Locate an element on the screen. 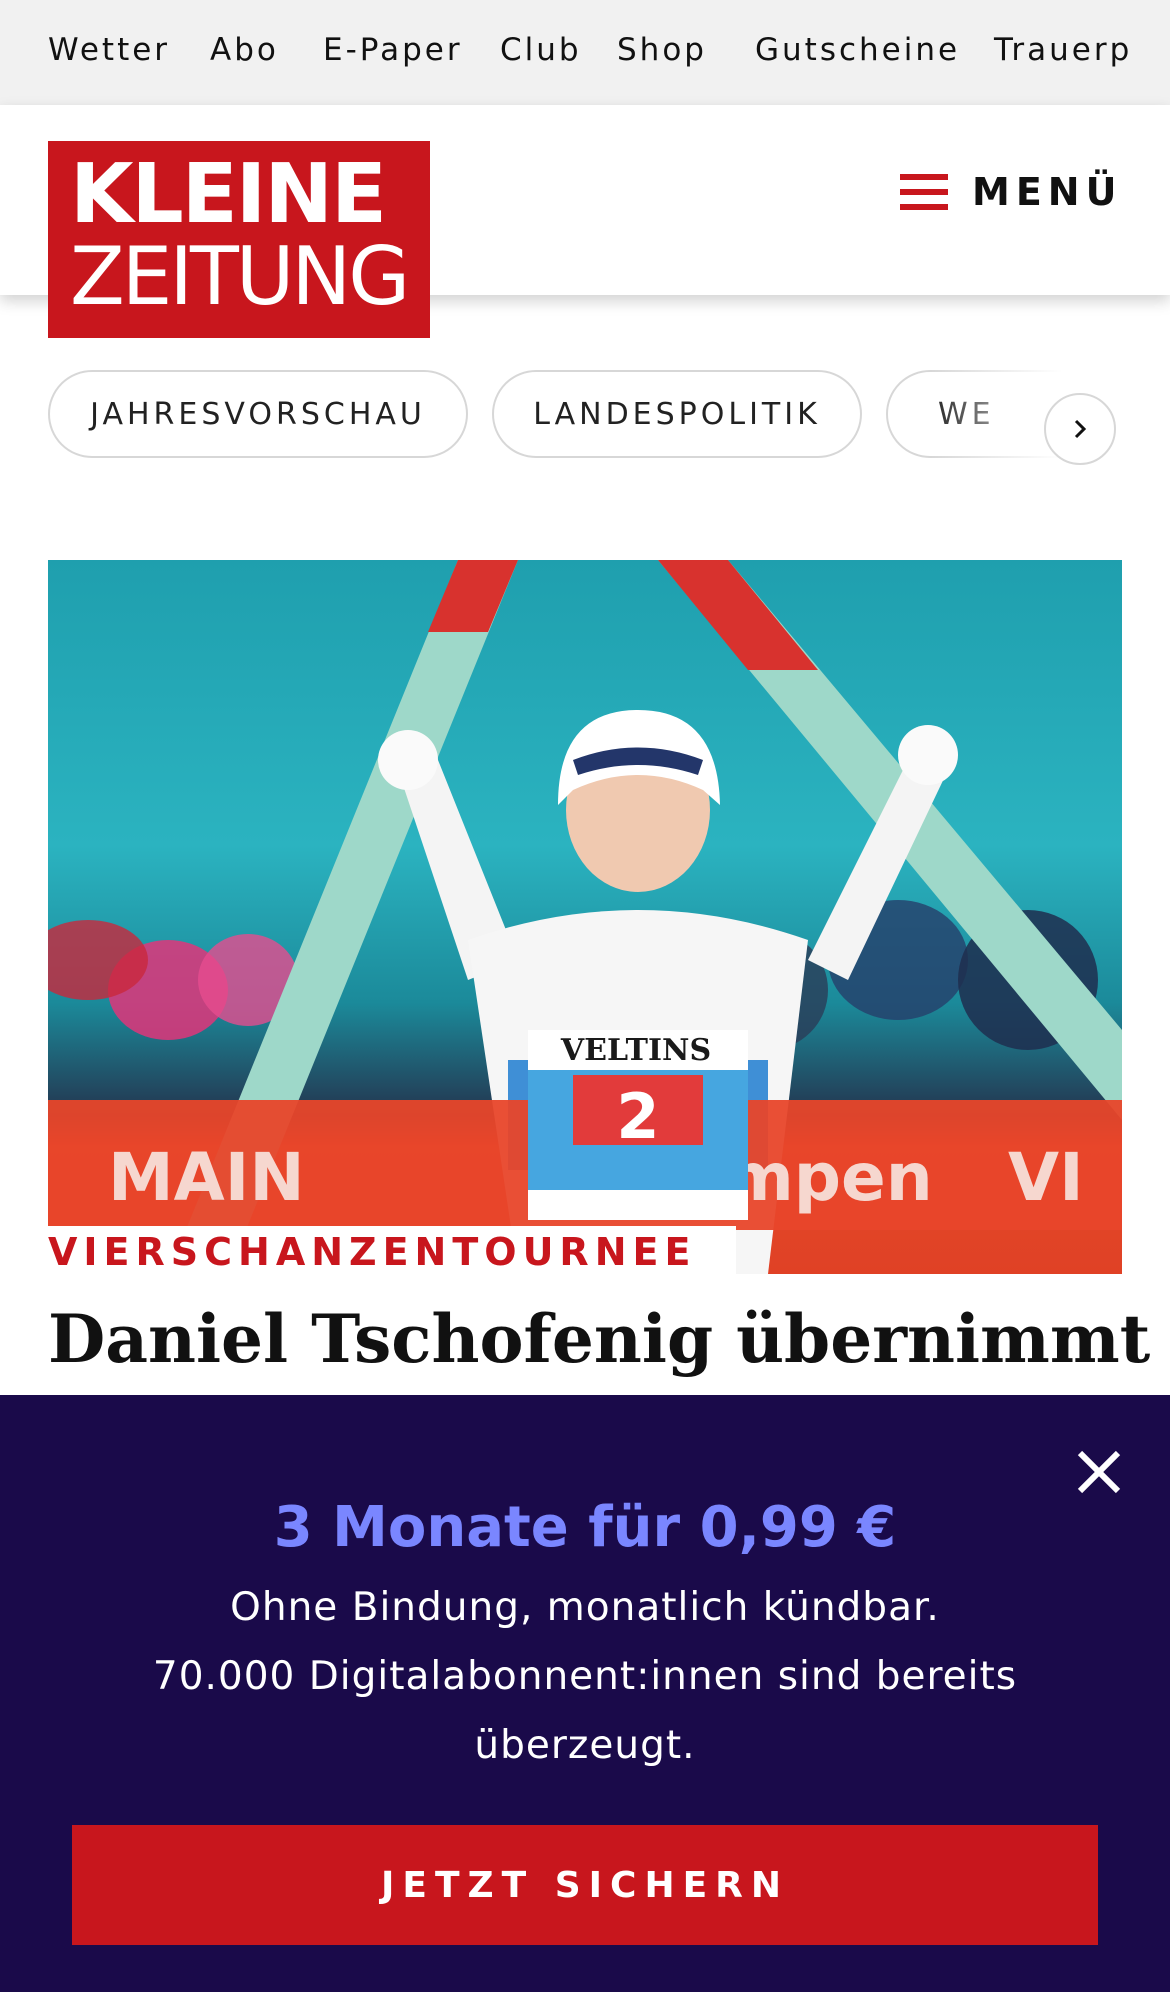 Image resolution: width=1170 pixels, height=1992 pixels. close-icon is located at coordinates (1099, 1472).